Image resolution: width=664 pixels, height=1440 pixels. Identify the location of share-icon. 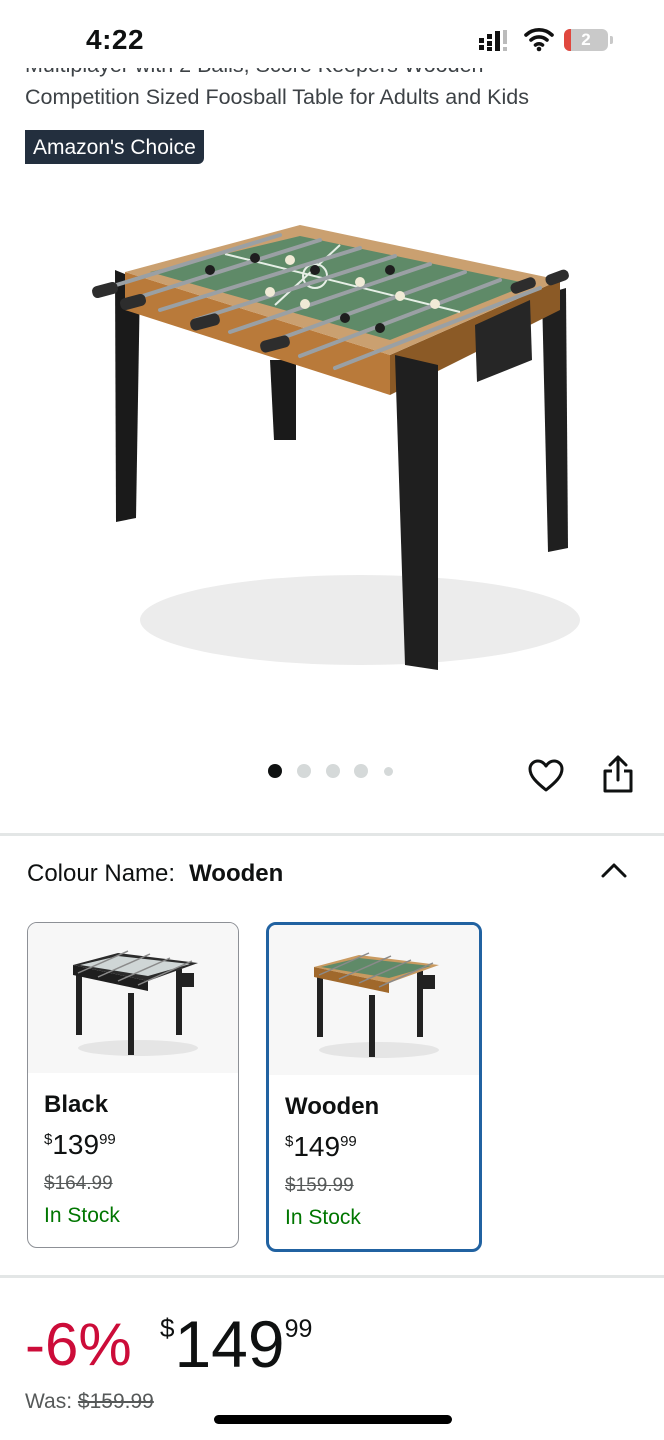
(618, 774).